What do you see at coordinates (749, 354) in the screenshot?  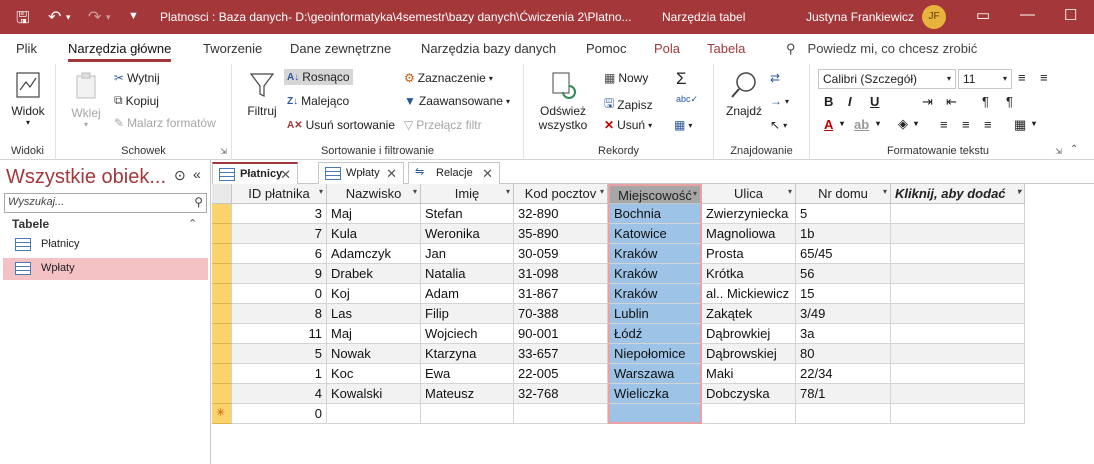 I see `table-cell: Dąbrowskiej` at bounding box center [749, 354].